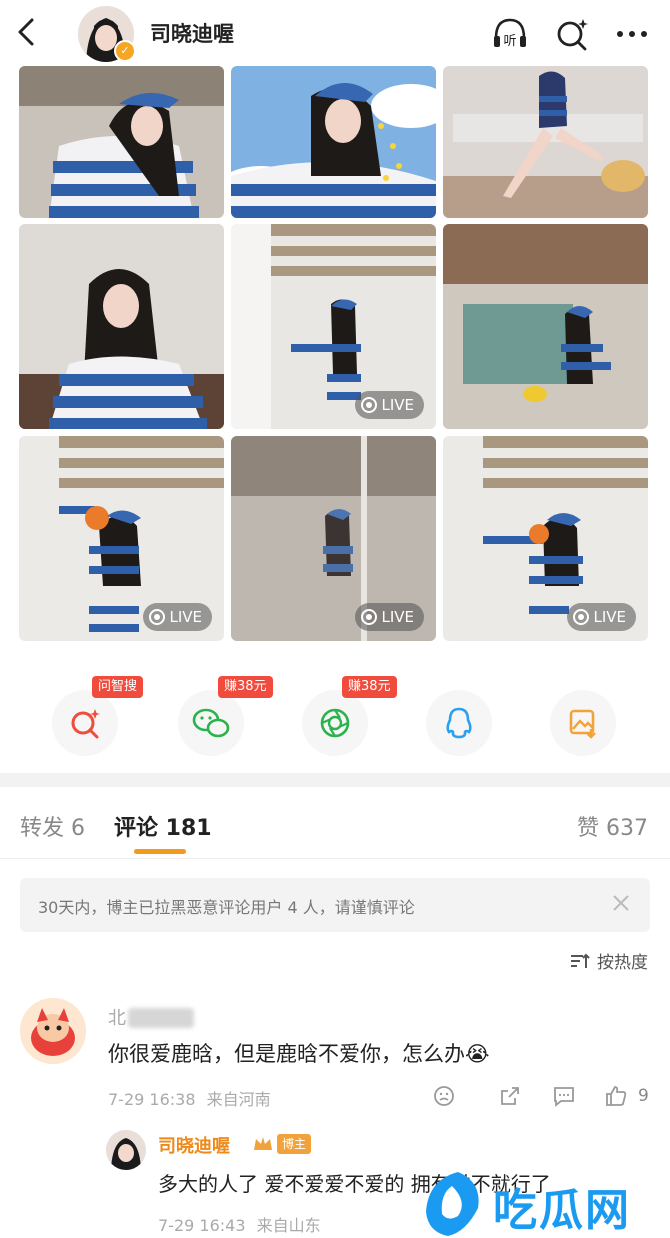 This screenshot has width=670, height=1238. What do you see at coordinates (126, 1150) in the screenshot?
I see `reply-avatar` at bounding box center [126, 1150].